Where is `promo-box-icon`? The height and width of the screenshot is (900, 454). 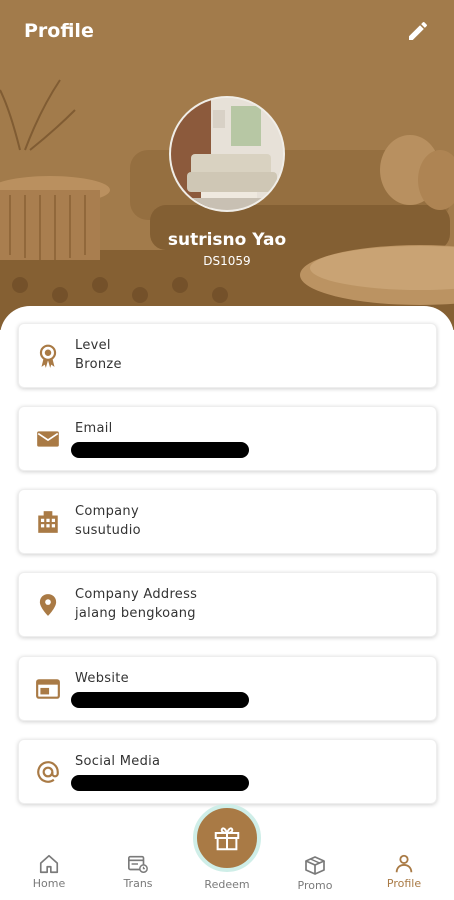
promo-box-icon is located at coordinates (315, 865).